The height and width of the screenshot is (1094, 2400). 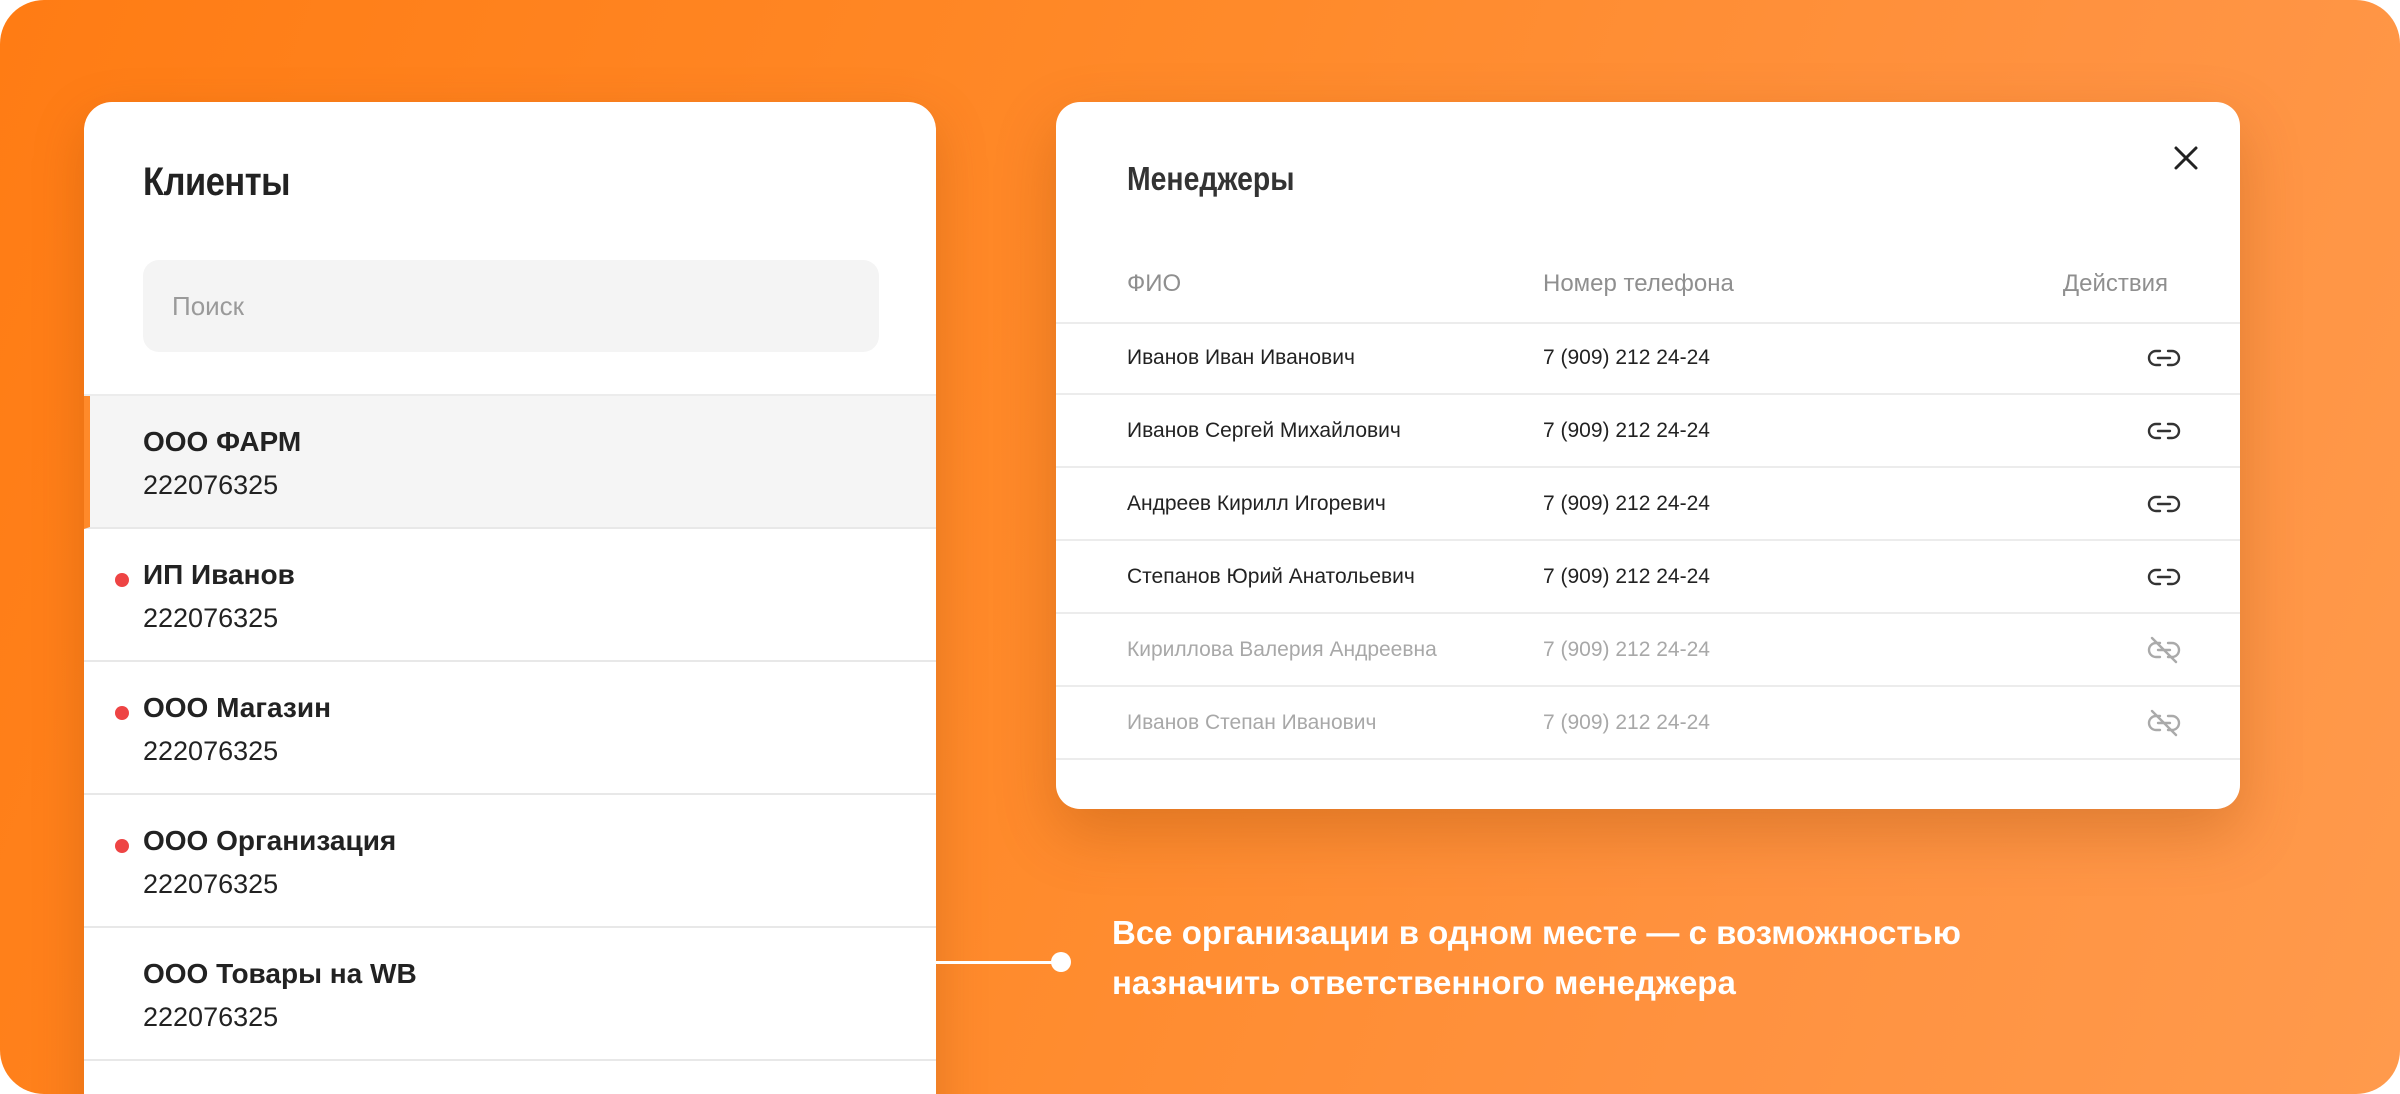 What do you see at coordinates (217, 182) in the screenshot?
I see `clients-title: Клиенты` at bounding box center [217, 182].